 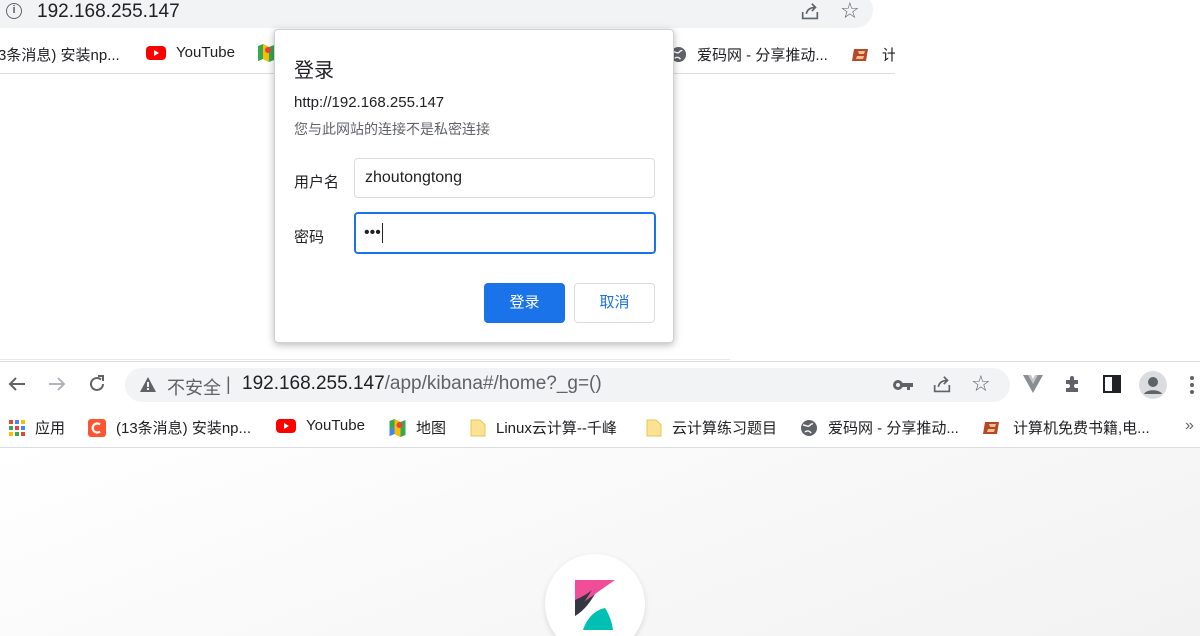 I want to click on back-arrow-icon, so click(x=17, y=384).